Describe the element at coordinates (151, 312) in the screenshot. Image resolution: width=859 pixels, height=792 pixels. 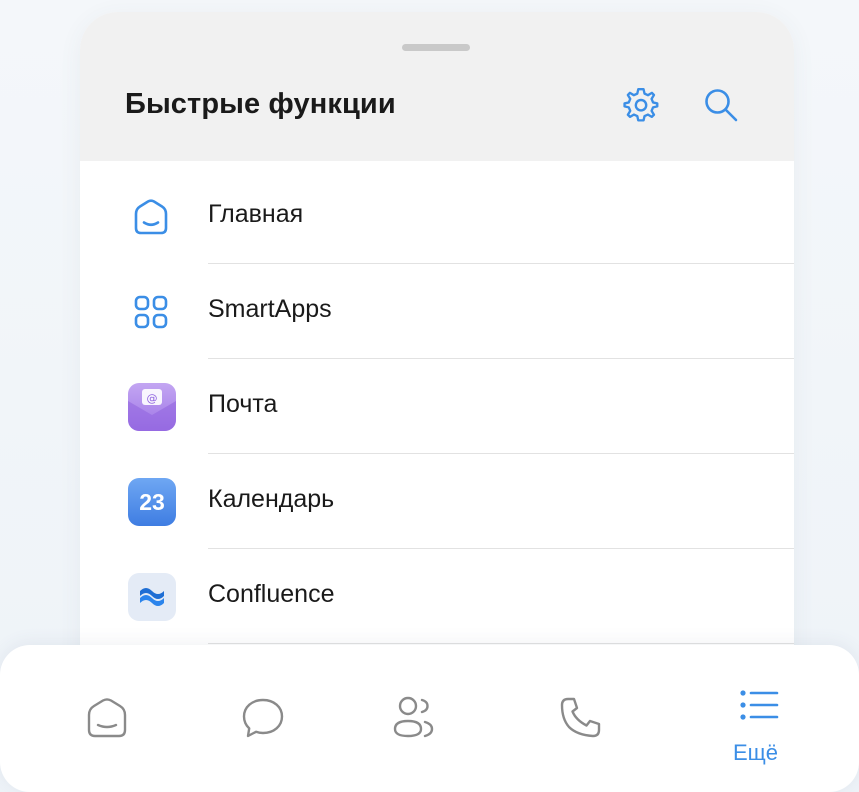
I see `apps-grid-icon` at that location.